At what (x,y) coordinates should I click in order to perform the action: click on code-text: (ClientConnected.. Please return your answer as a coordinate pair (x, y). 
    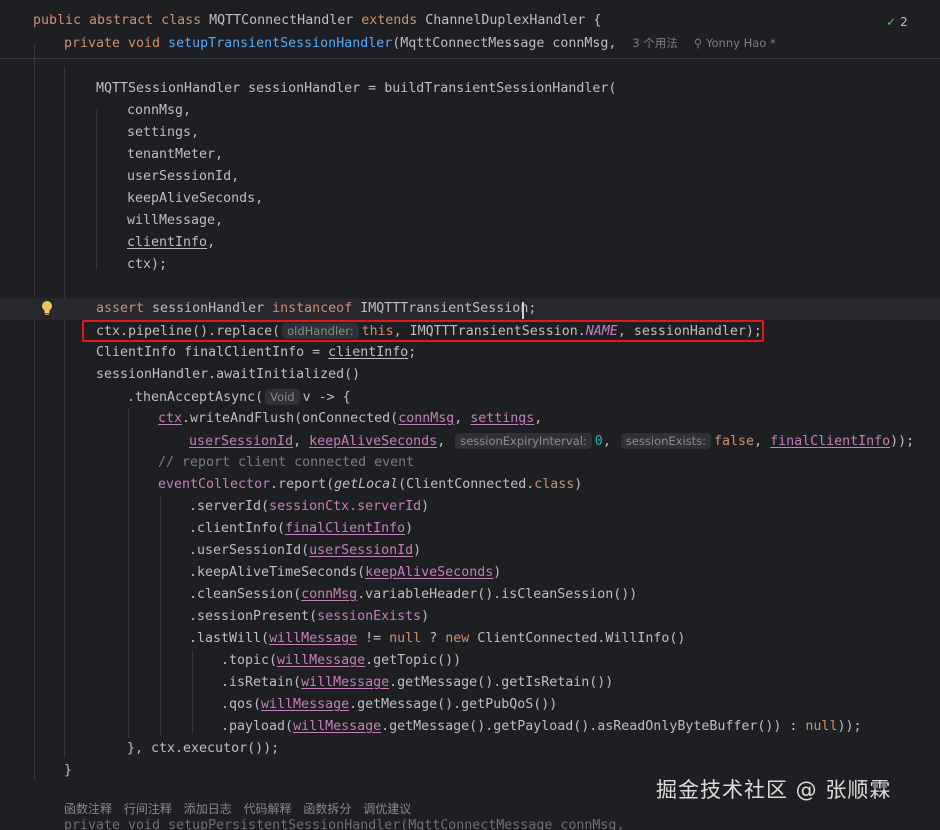
    Looking at the image, I should click on (466, 484).